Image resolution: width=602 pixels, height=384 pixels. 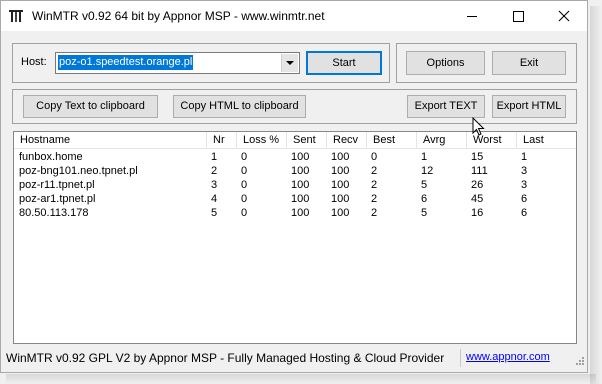 What do you see at coordinates (214, 171) in the screenshot?
I see `cell-nr: 2` at bounding box center [214, 171].